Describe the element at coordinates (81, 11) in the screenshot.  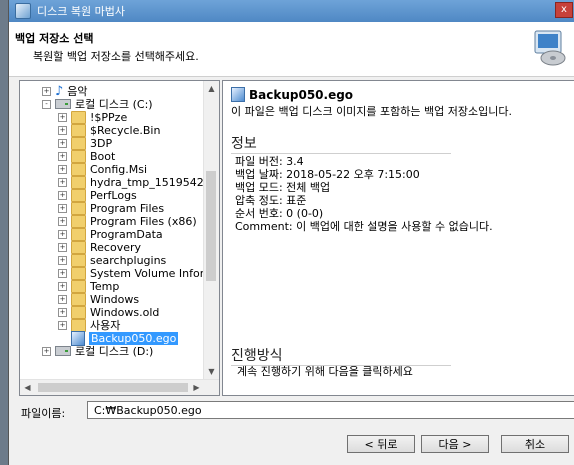
I see `window-title: 디스크 복원 마법사` at that location.